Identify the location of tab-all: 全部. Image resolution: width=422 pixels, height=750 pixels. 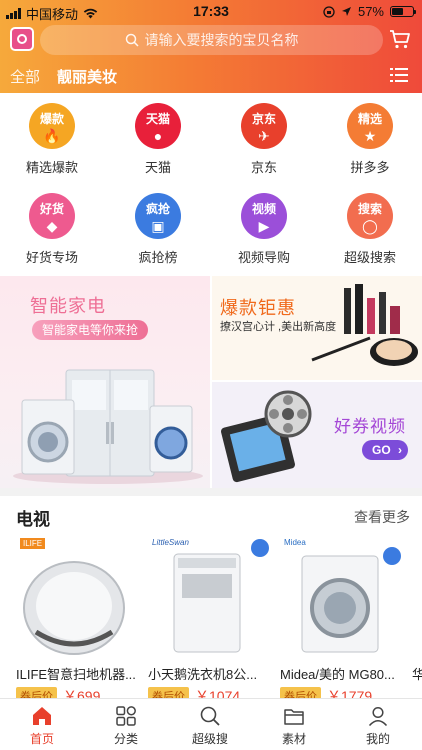
(25, 76).